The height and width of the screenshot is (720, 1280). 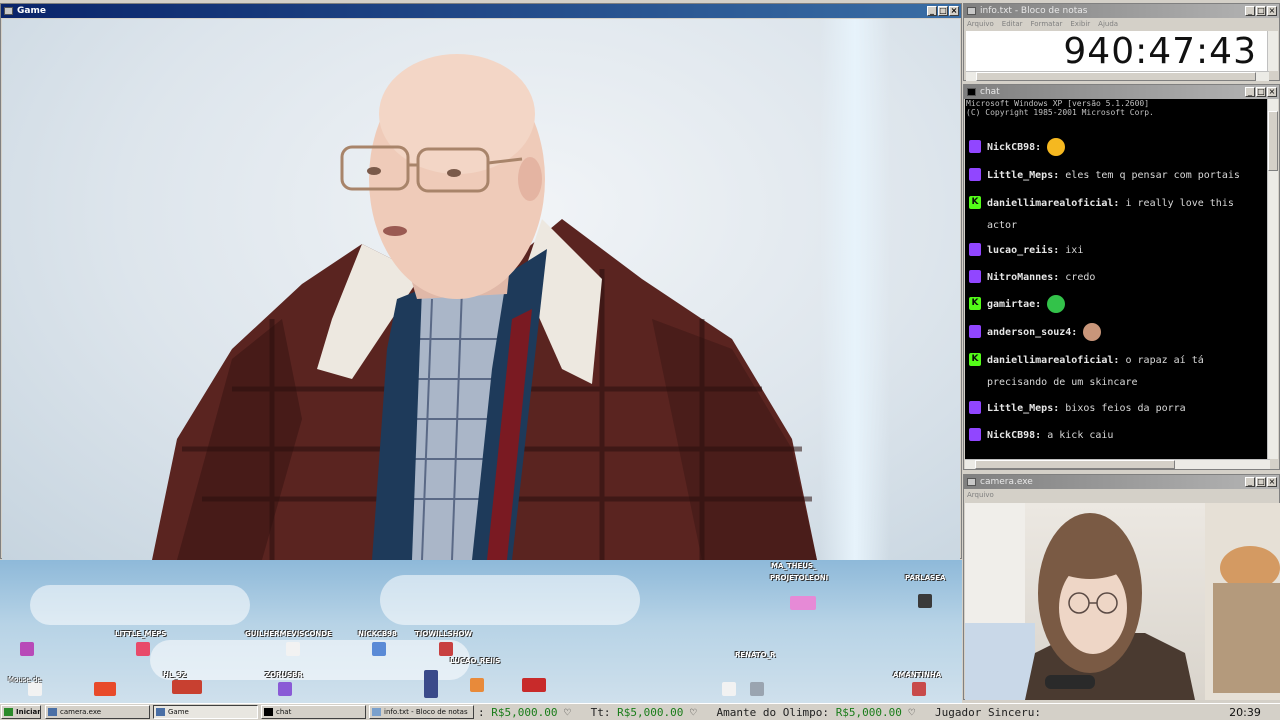 What do you see at coordinates (1056, 147) in the screenshot?
I see `shocked-emote-icon` at bounding box center [1056, 147].